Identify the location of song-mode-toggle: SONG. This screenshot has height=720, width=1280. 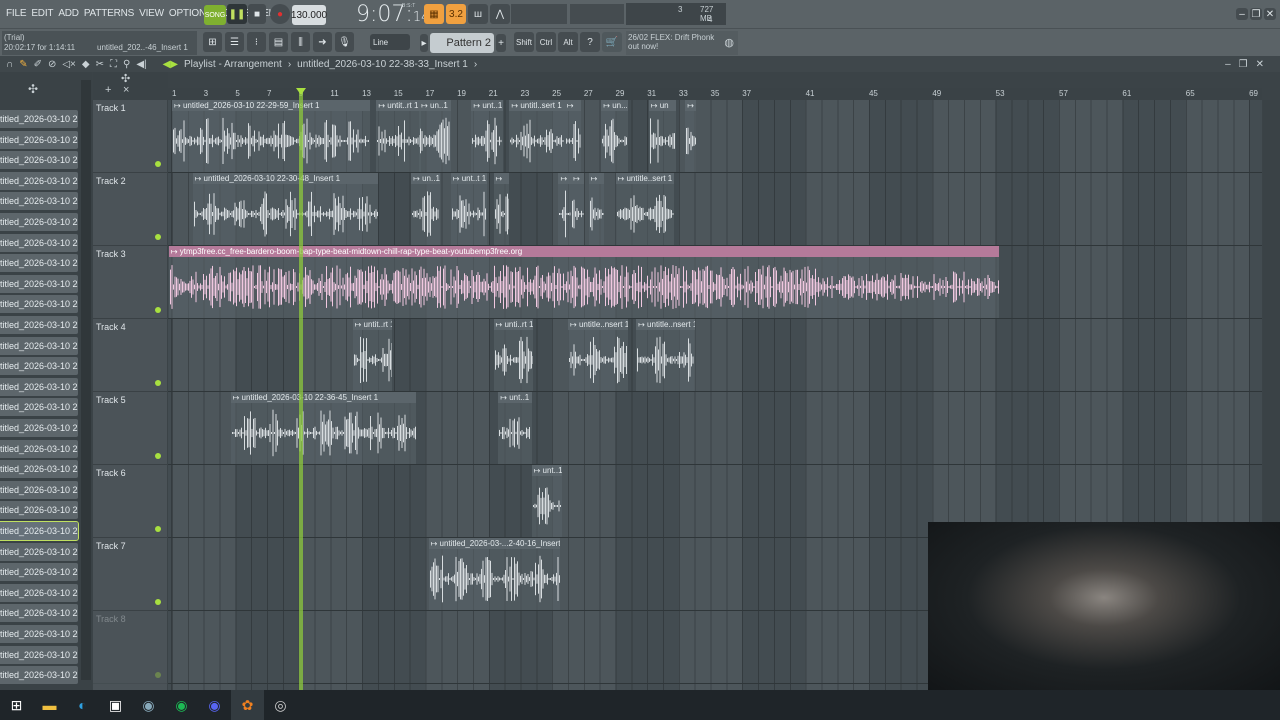
(215, 15).